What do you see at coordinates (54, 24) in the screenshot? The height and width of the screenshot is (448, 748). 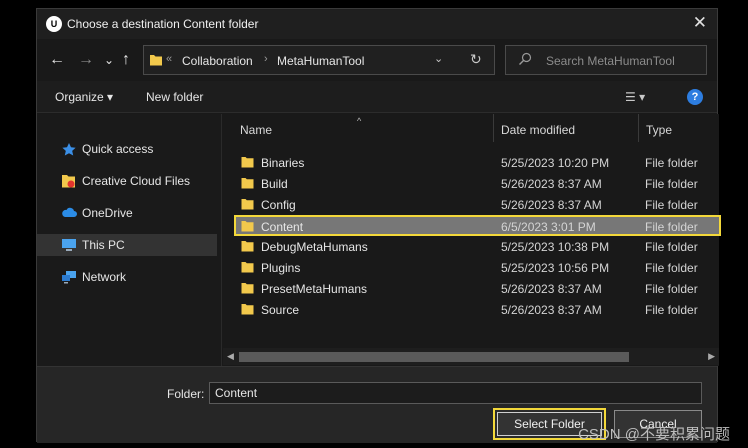 I see `unreal-logo-icon: U` at bounding box center [54, 24].